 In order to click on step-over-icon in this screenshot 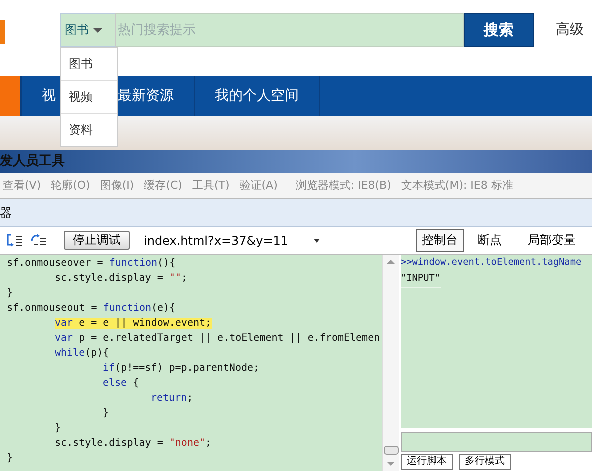, I will do `click(39, 240)`.